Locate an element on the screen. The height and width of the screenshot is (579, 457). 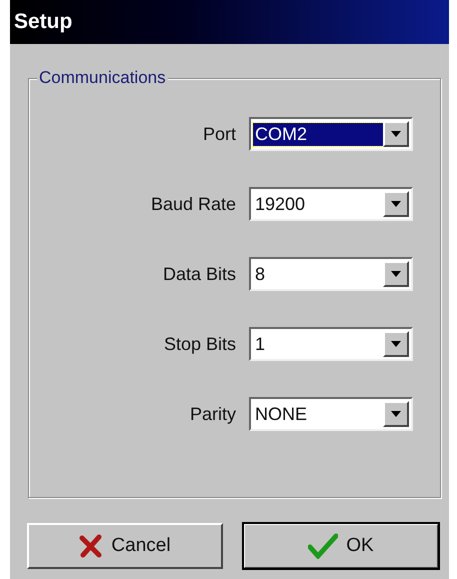
dropdown: 8 is located at coordinates (331, 274).